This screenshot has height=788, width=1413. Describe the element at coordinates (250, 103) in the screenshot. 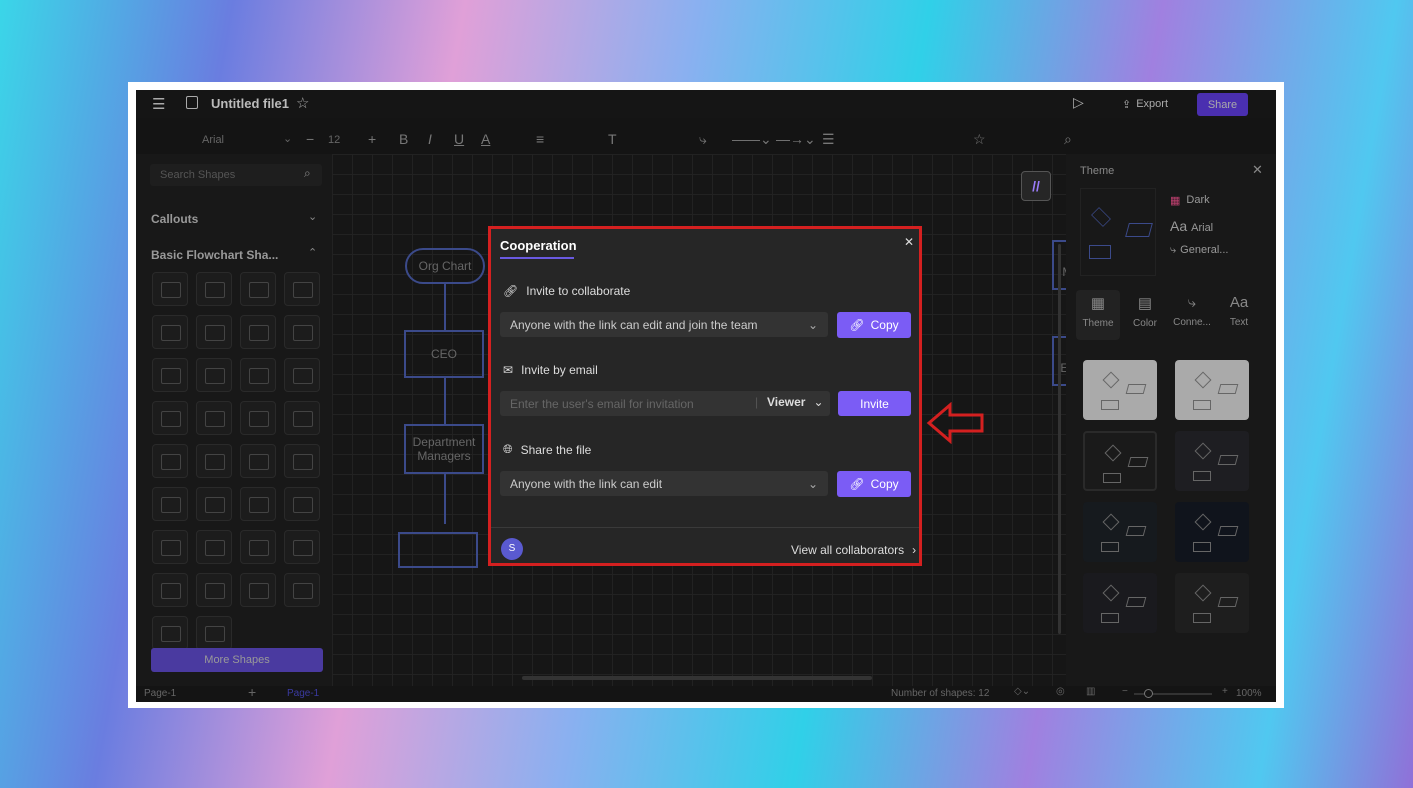

I see `file-title: Untitled file1` at that location.